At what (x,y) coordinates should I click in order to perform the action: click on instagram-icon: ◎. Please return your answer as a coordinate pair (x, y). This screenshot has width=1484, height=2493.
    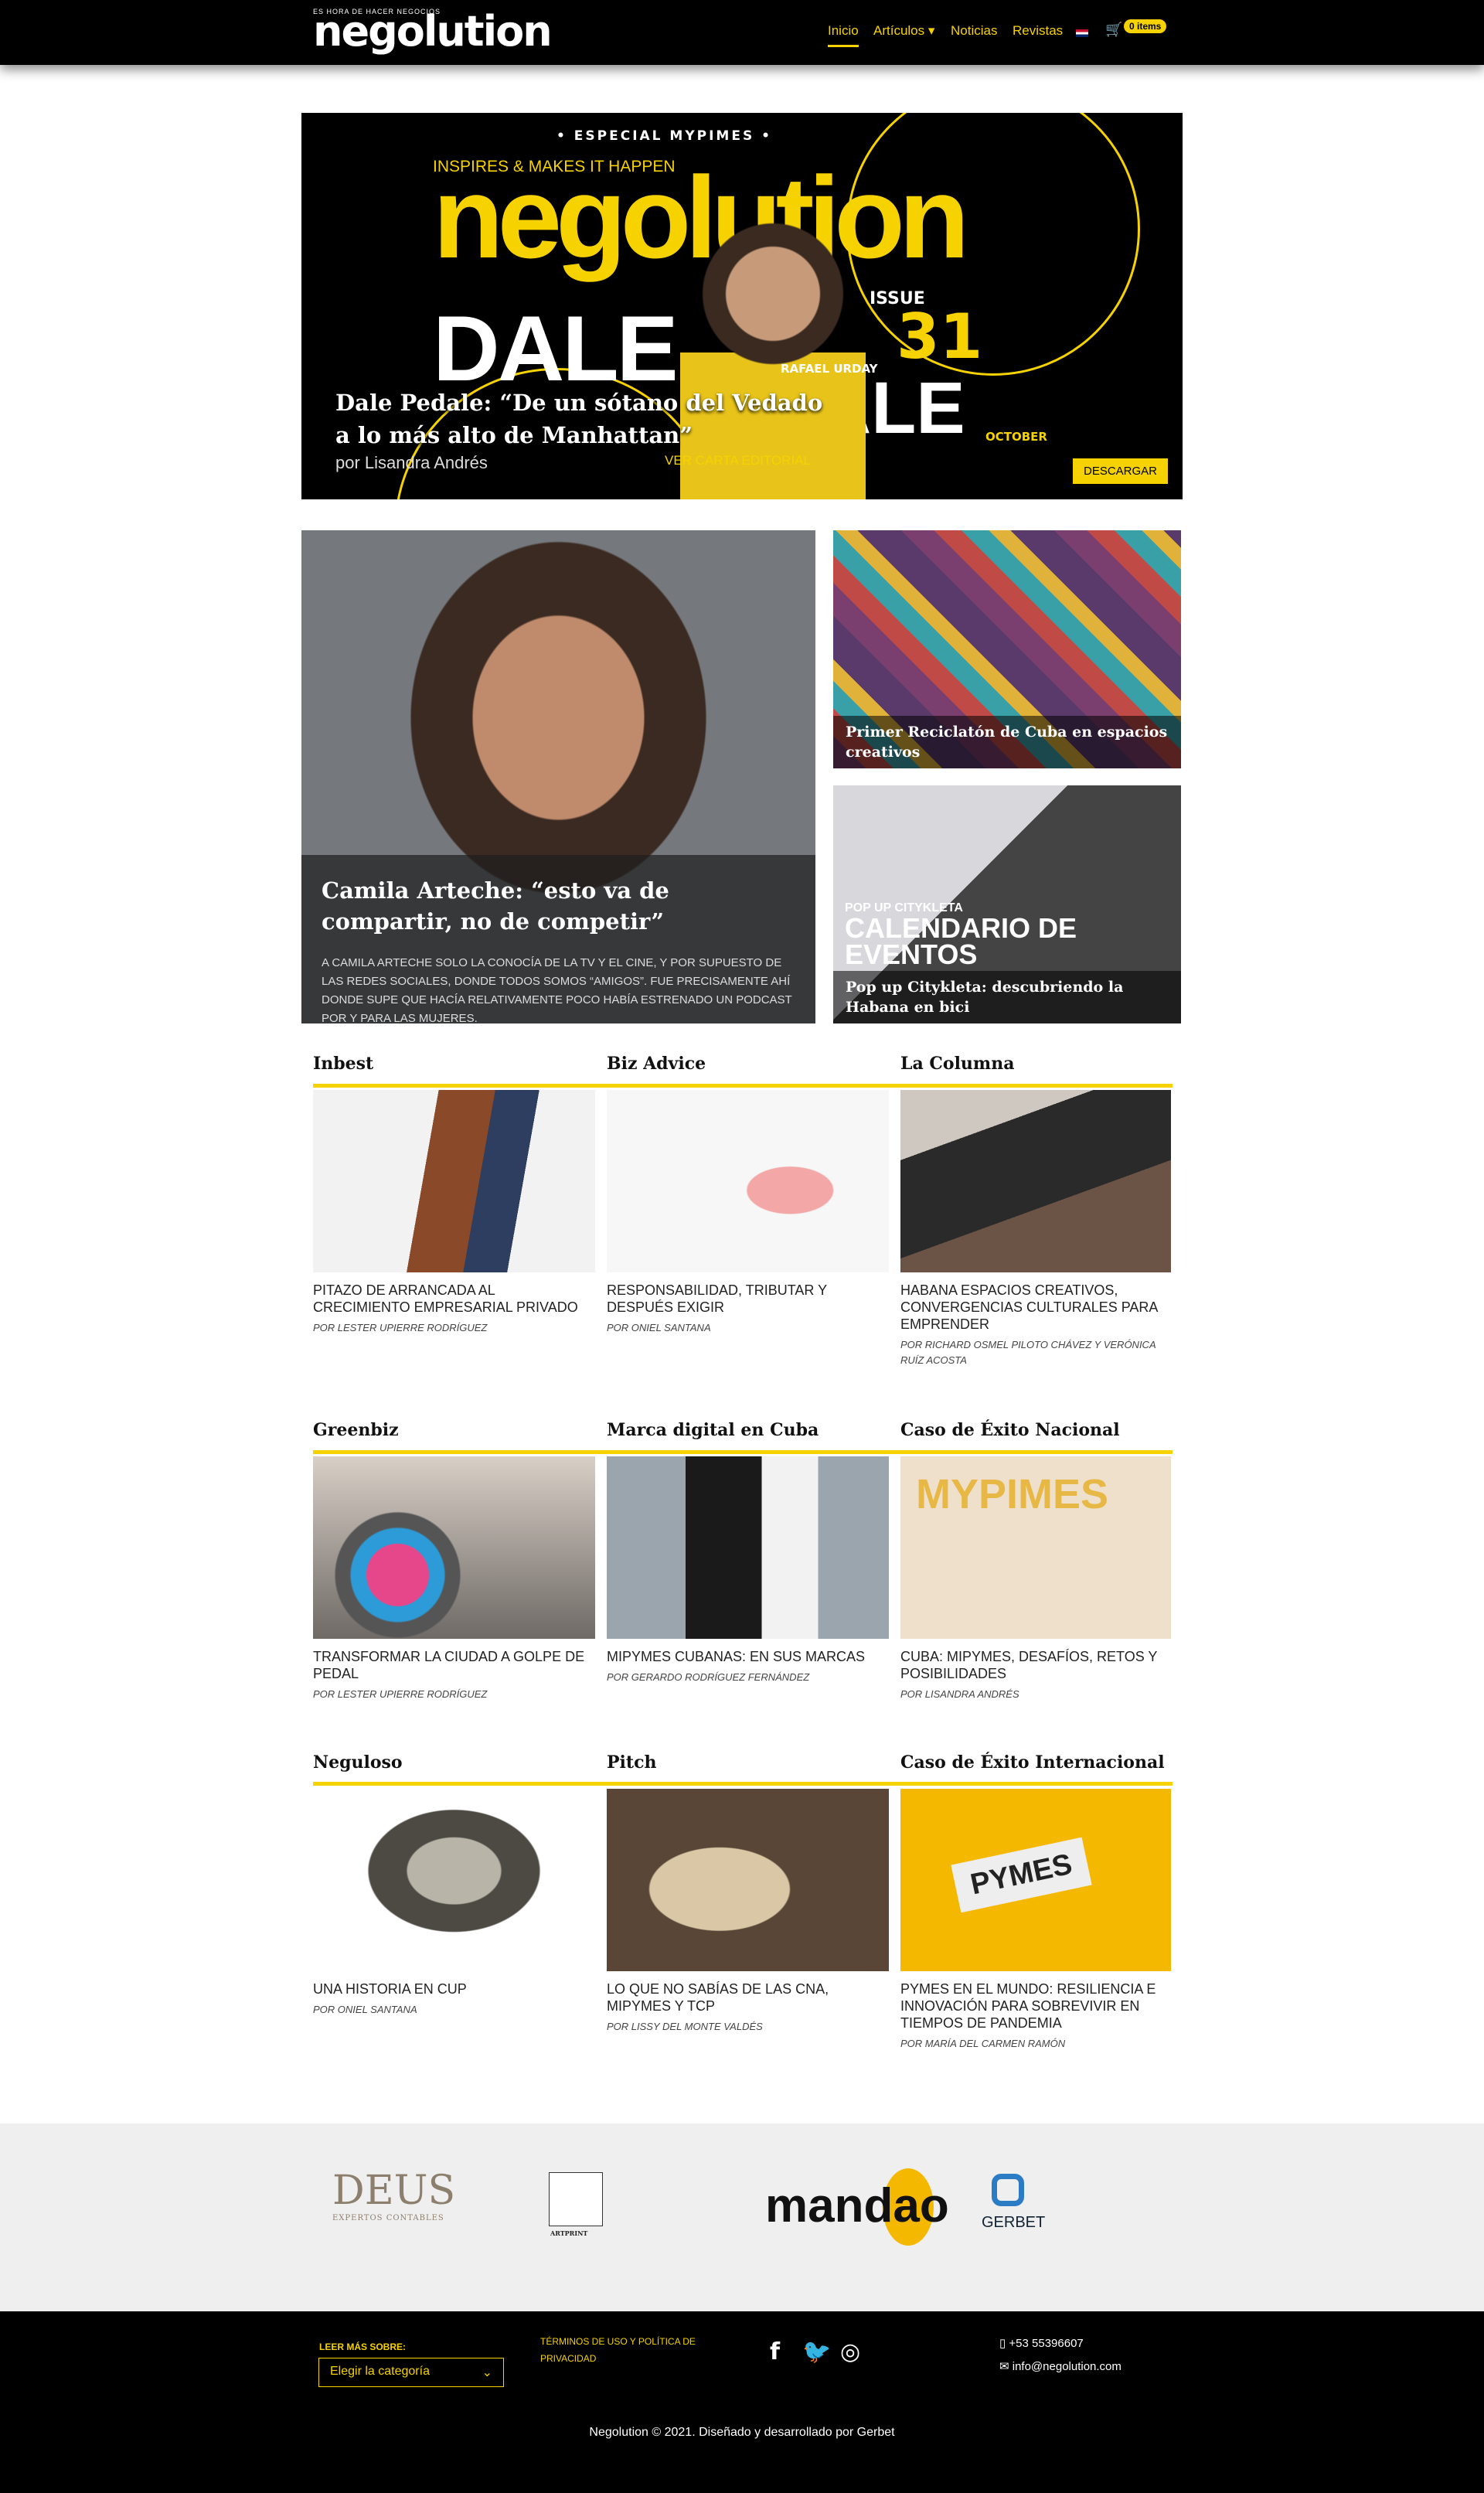
    Looking at the image, I should click on (850, 2351).